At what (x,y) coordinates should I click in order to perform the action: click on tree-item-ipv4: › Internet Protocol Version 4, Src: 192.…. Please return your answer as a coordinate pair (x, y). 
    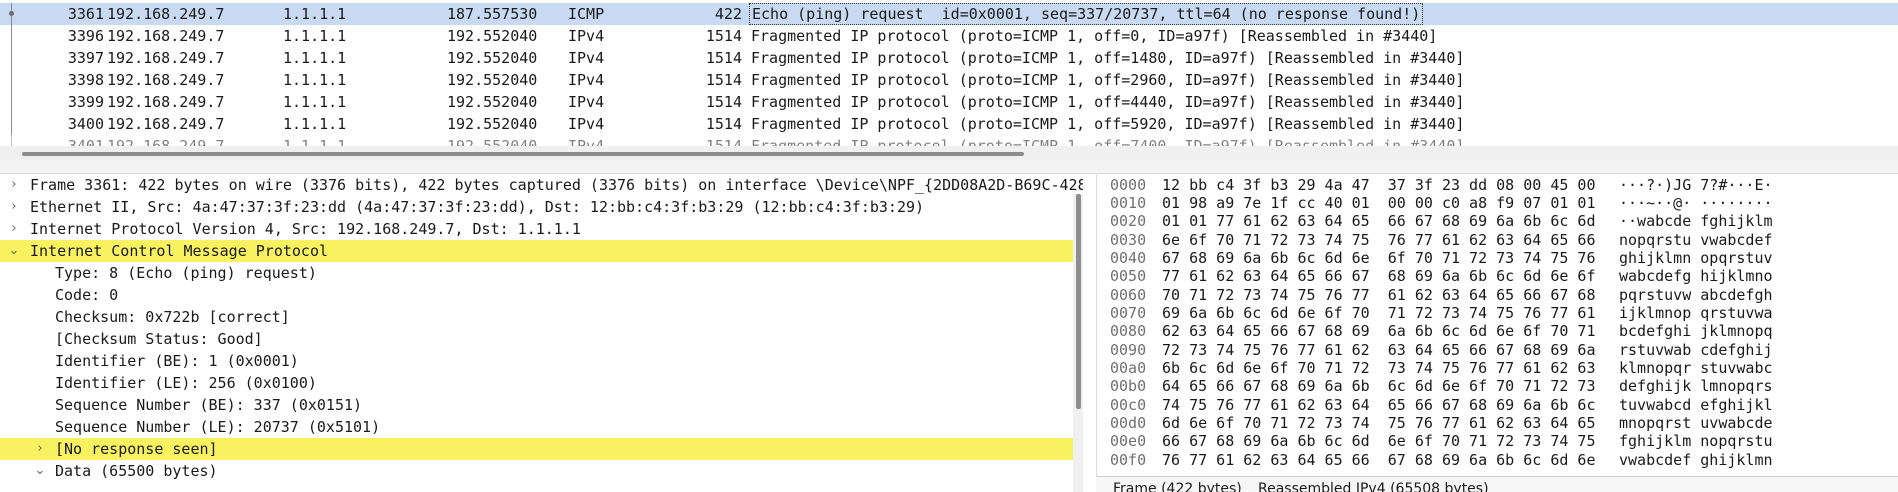
    Looking at the image, I should click on (536, 229).